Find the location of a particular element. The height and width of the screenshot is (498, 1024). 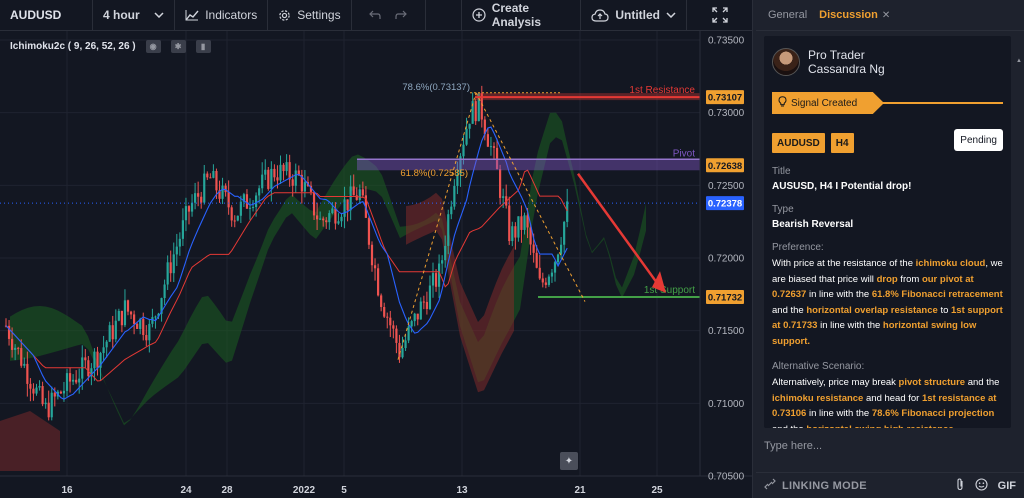

price-label: 0.72378 is located at coordinates (725, 204).